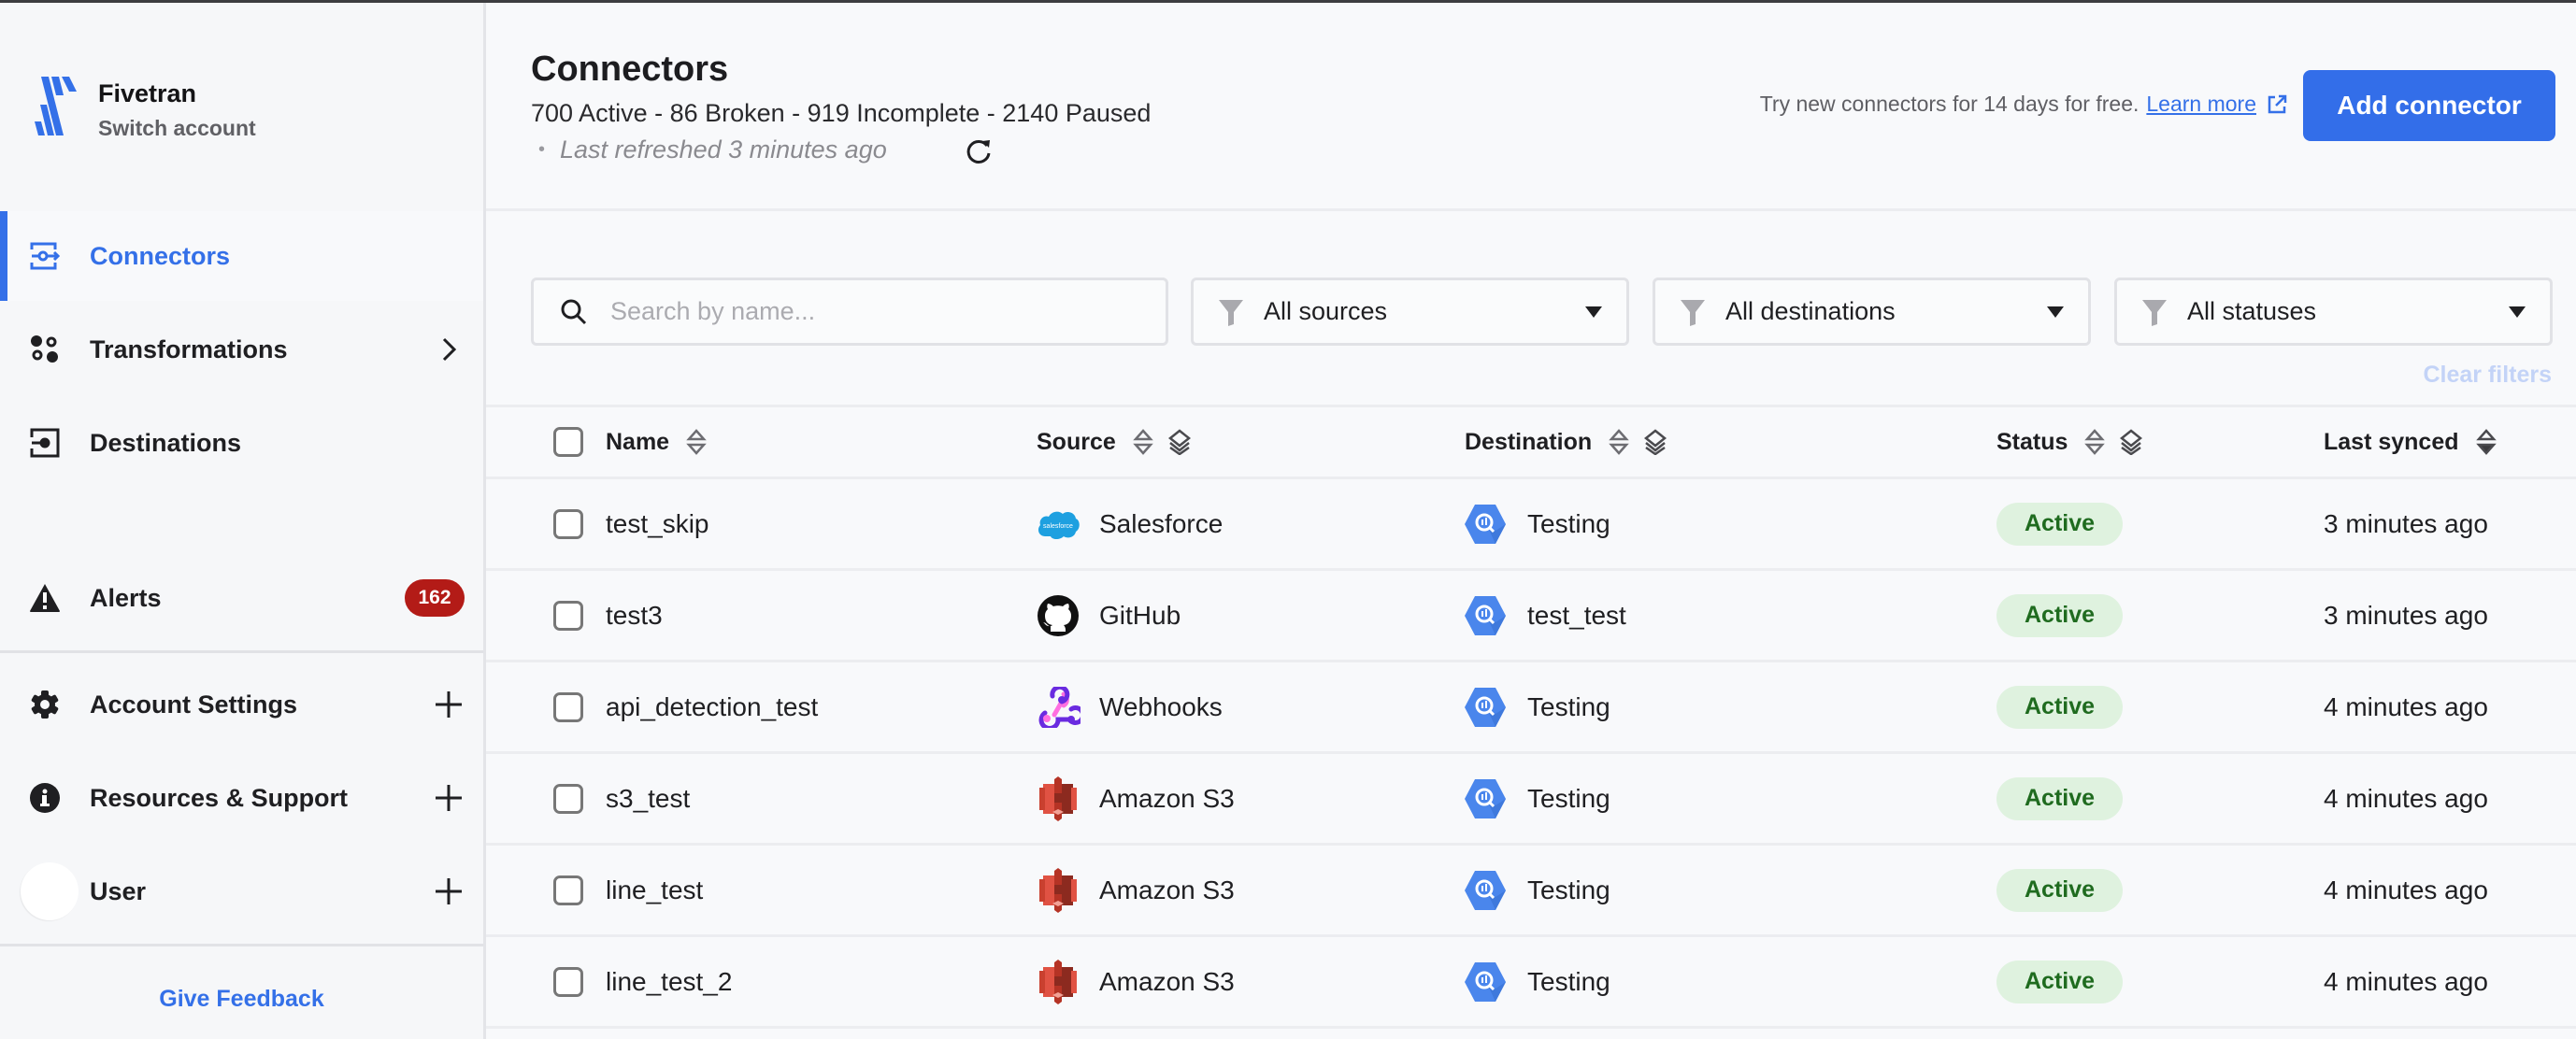 Image resolution: width=2576 pixels, height=1039 pixels. I want to click on last-synced-cell: 3 minutes ago, so click(2406, 523).